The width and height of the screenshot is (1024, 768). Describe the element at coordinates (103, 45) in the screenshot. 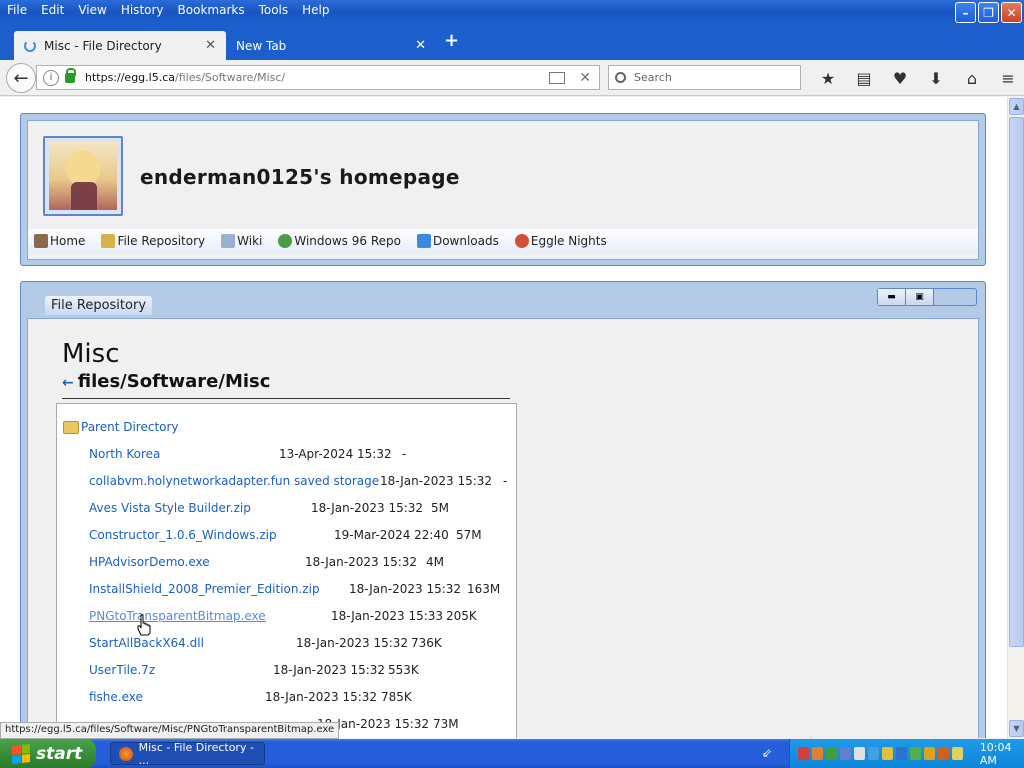

I see `tab-label: Misc - File Directory` at that location.